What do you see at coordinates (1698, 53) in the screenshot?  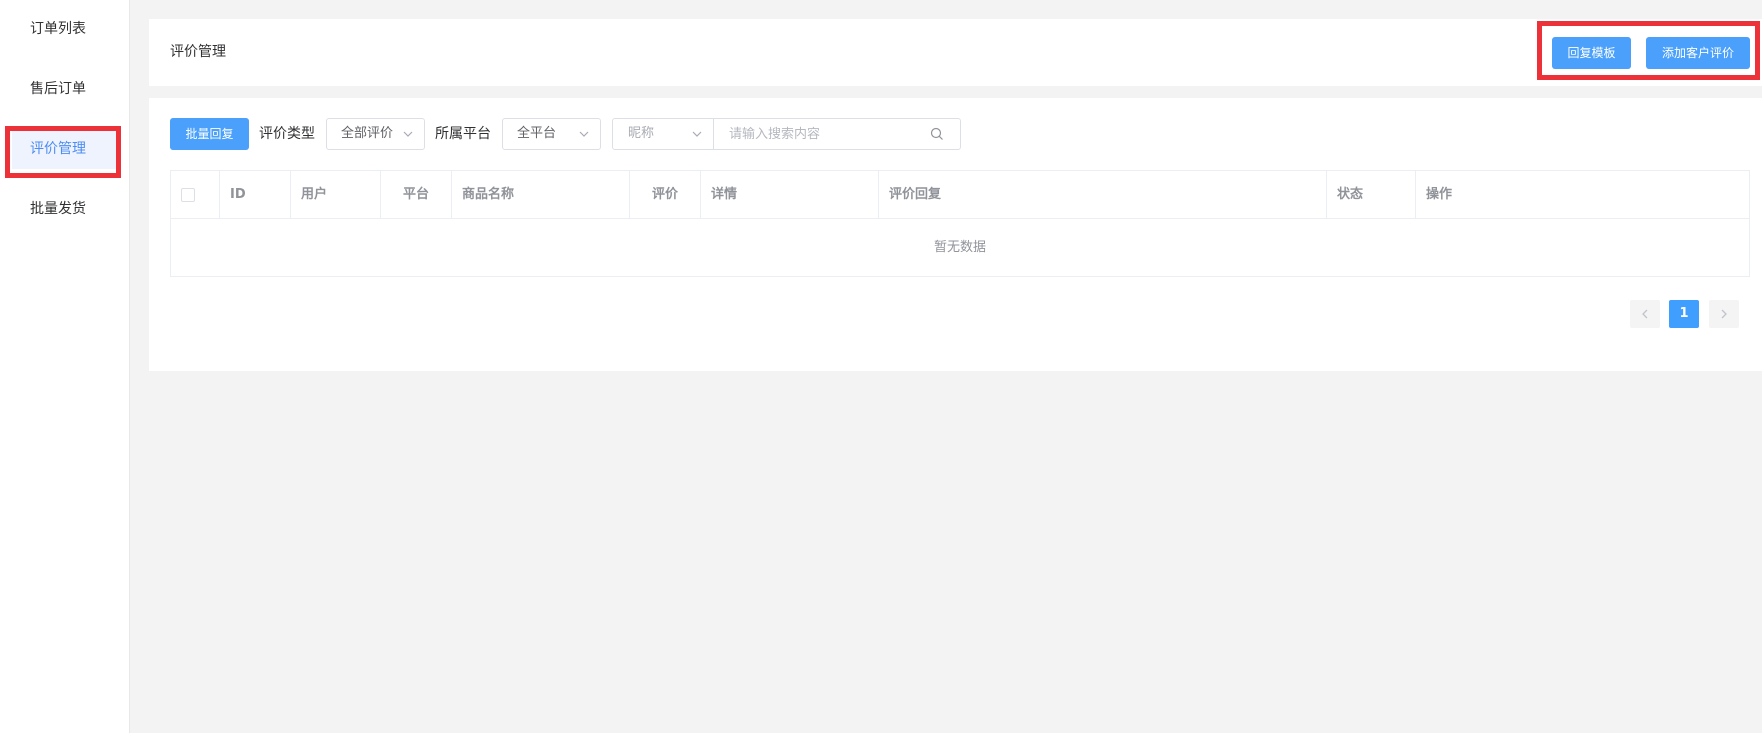 I see `add-customer-review-button: 添加客户评价` at bounding box center [1698, 53].